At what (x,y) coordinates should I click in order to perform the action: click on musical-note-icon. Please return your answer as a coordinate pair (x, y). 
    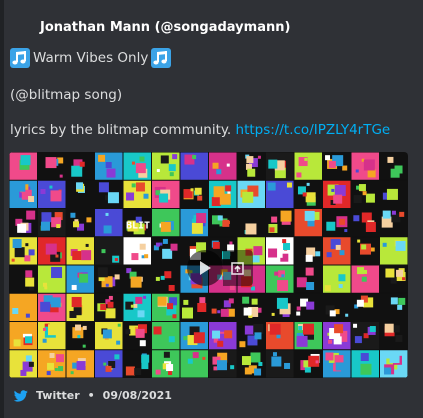
    Looking at the image, I should click on (161, 58).